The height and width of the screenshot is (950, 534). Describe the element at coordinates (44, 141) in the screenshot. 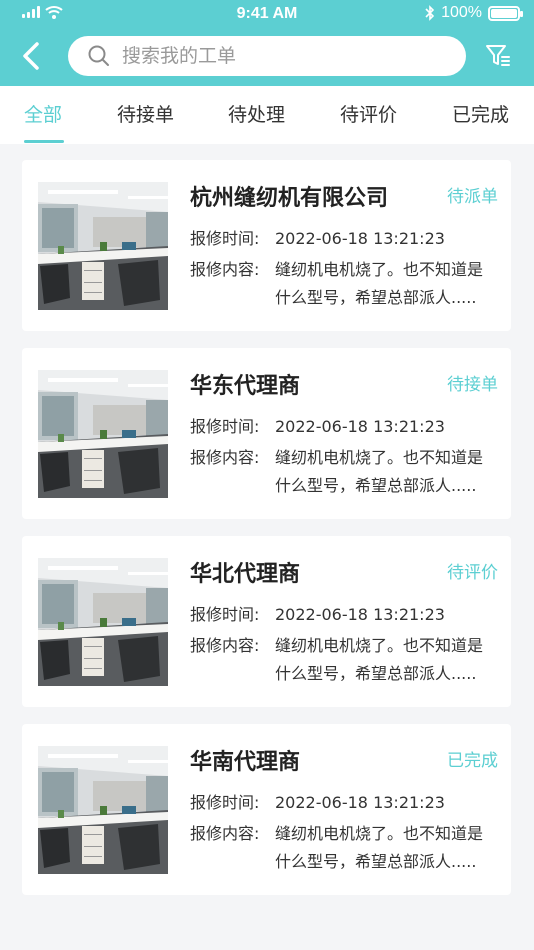

I see `active-tab-indicator` at that location.